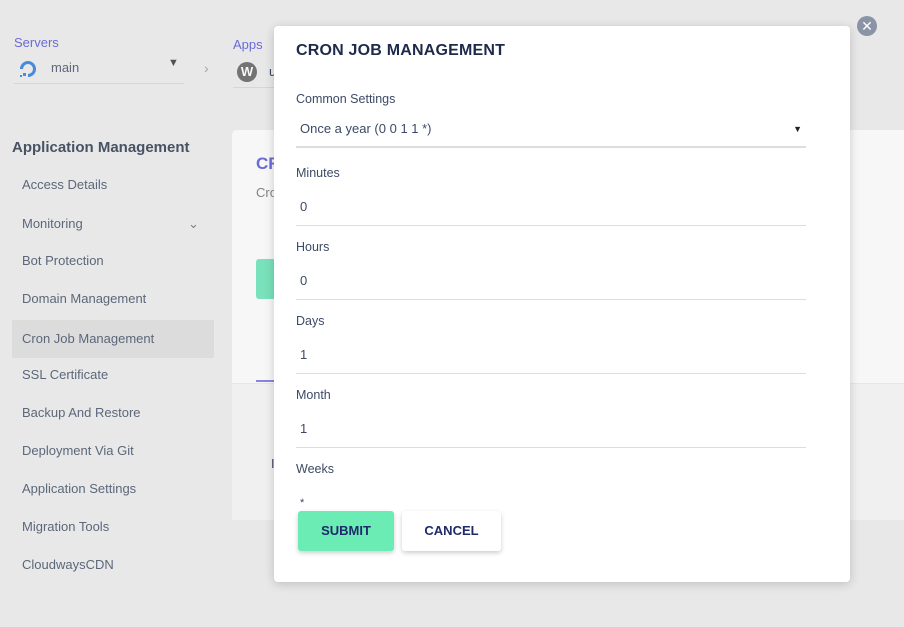  Describe the element at coordinates (318, 173) in the screenshot. I see `minutes-label: Minutes` at that location.